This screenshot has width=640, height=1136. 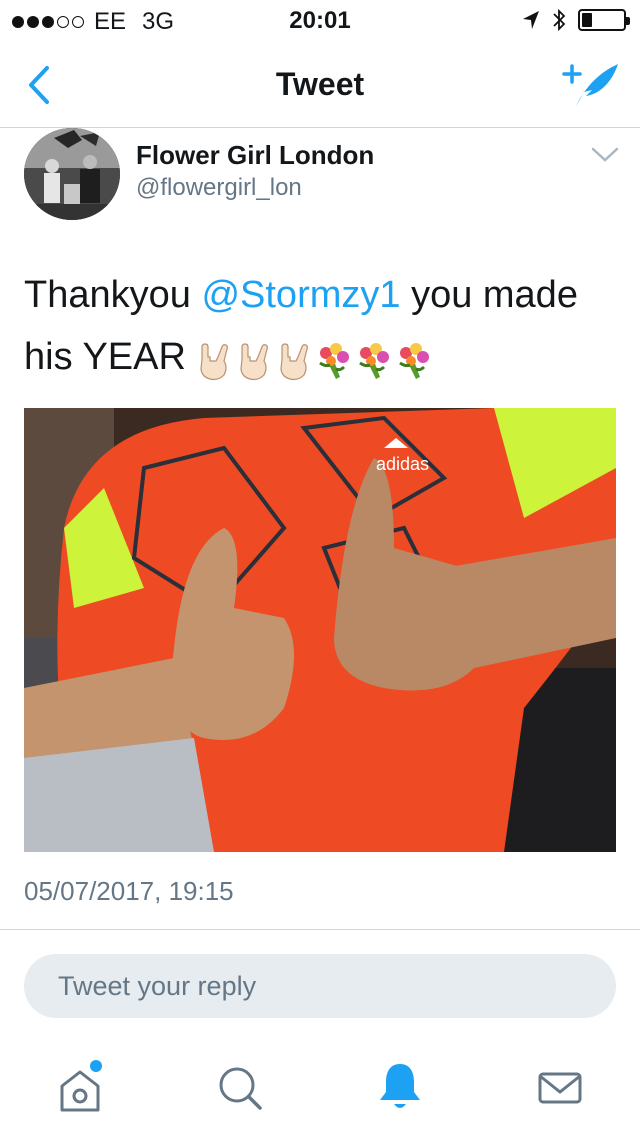 I want to click on mention-link: @Stormzy1, so click(x=300, y=295).